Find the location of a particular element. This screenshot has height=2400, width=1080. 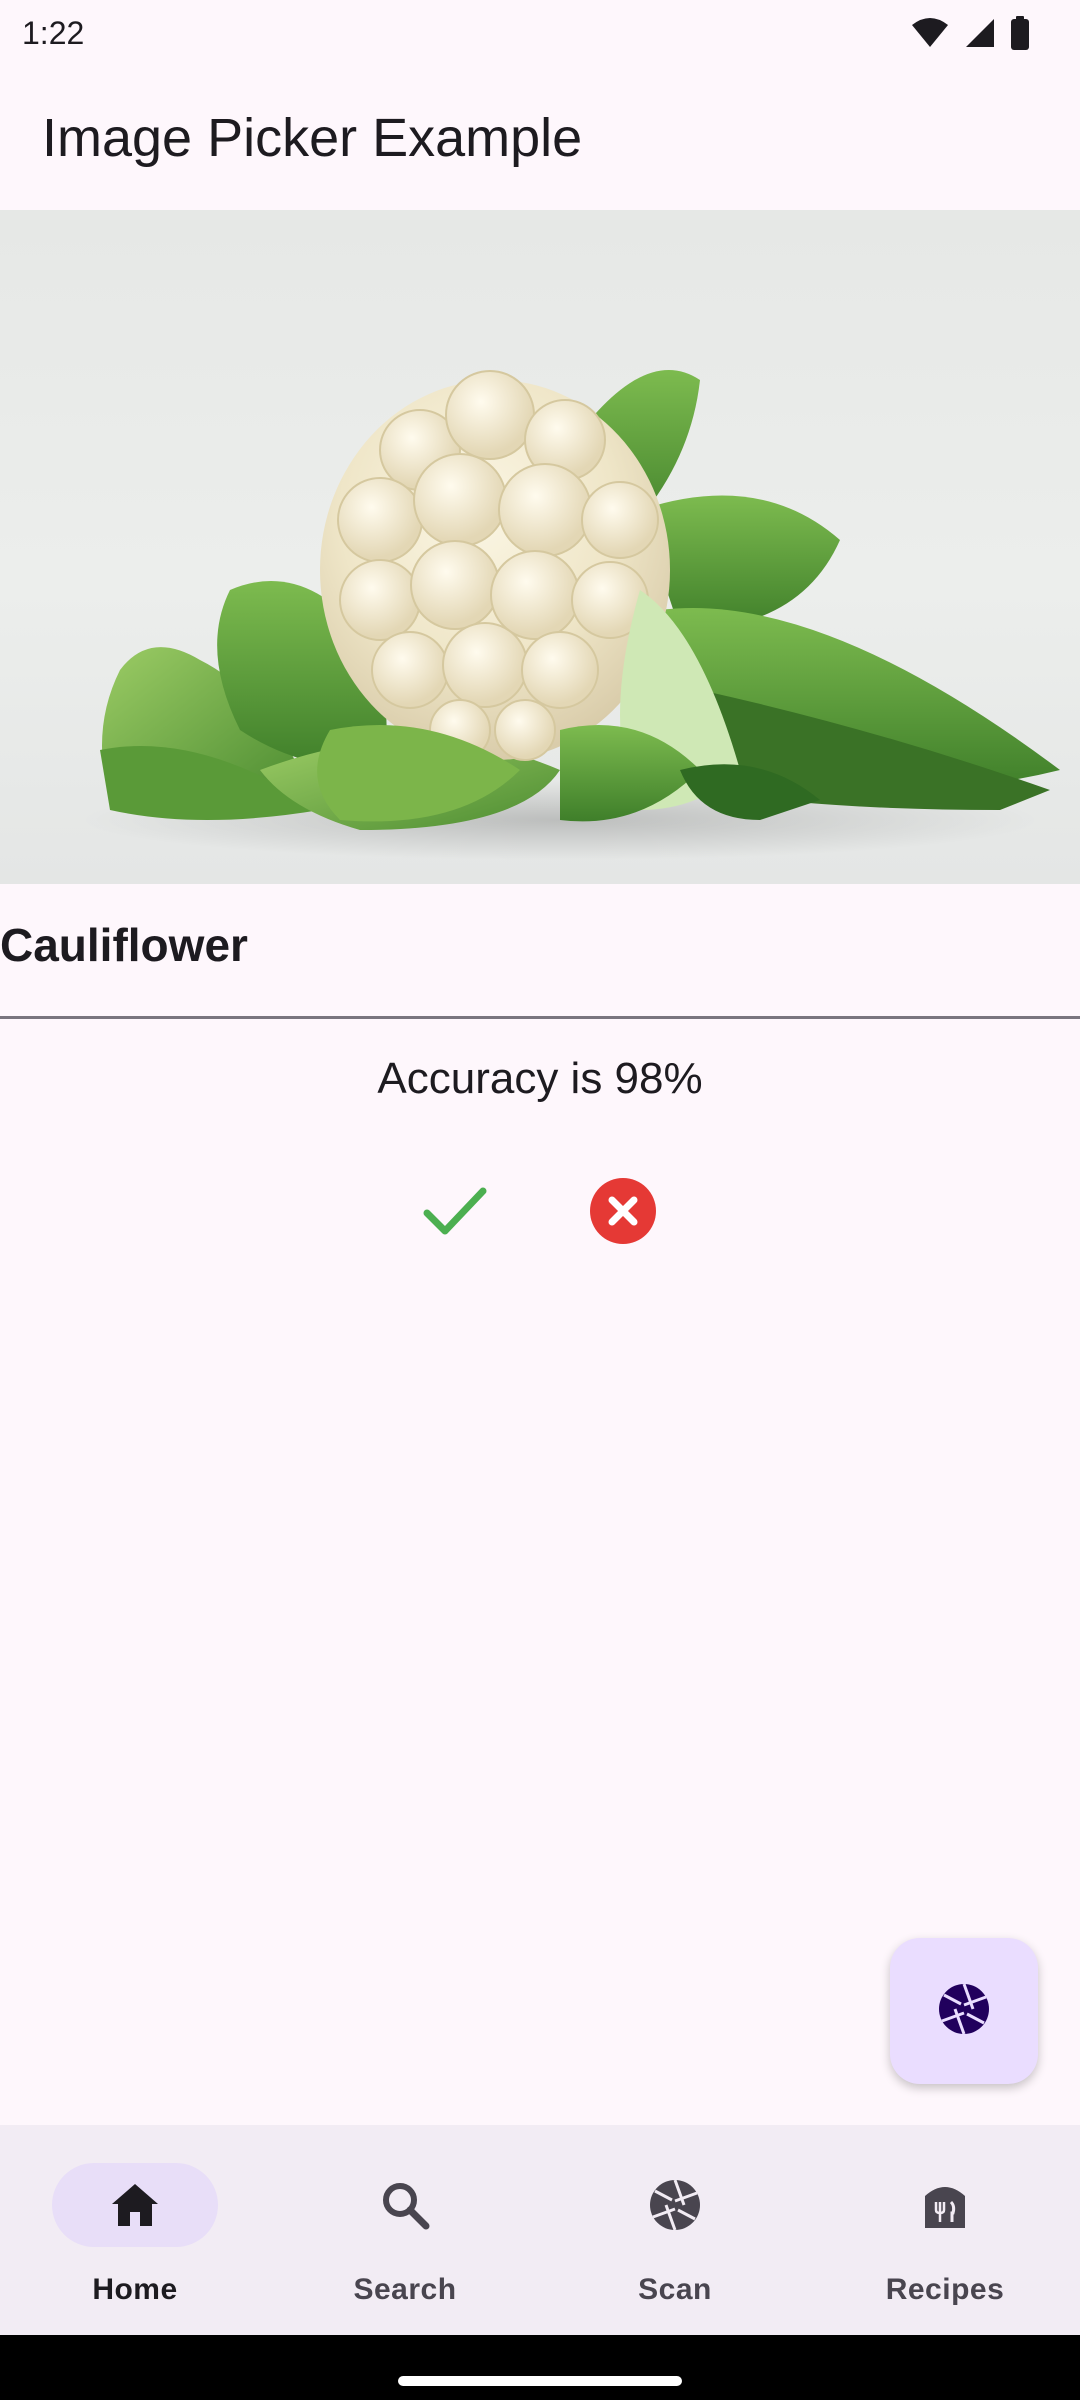

status-time: 1:22 is located at coordinates (53, 32).